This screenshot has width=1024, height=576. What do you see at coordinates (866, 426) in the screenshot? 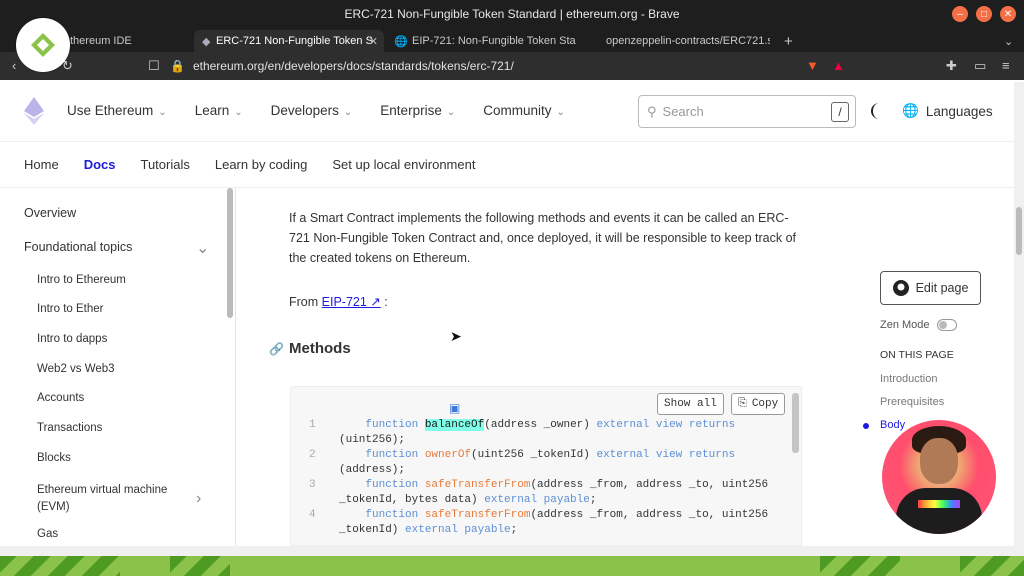
I see `toc-active-dot-icon` at bounding box center [866, 426].